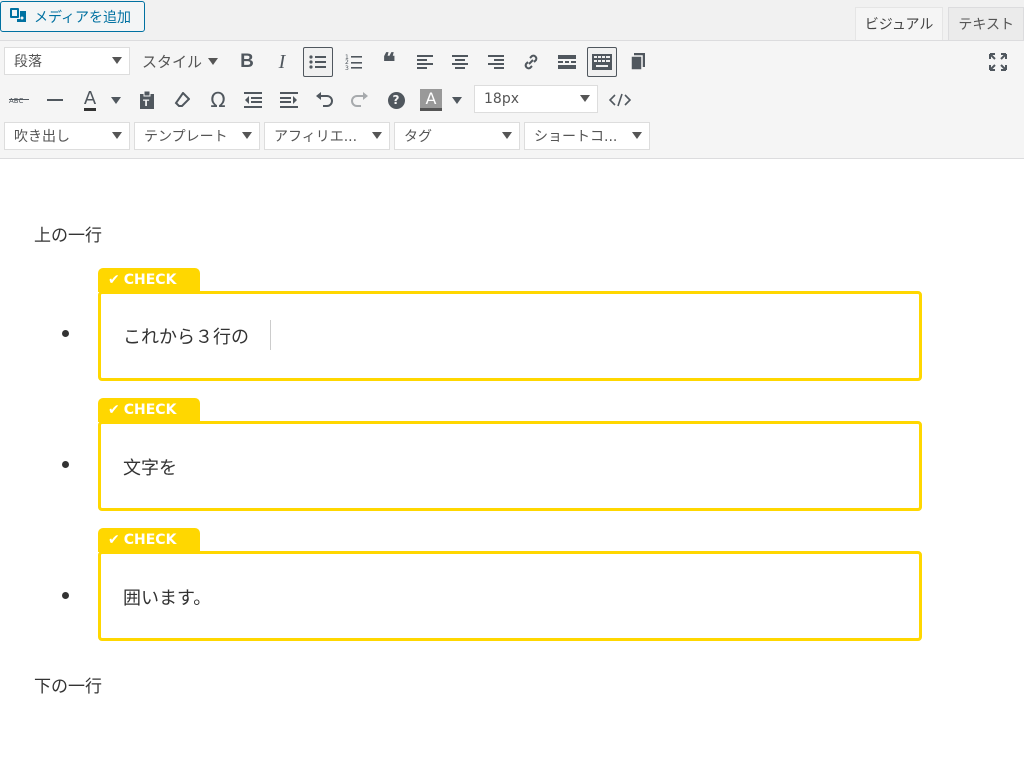 The width and height of the screenshot is (1024, 781). I want to click on format-select: 段落, so click(67, 61).